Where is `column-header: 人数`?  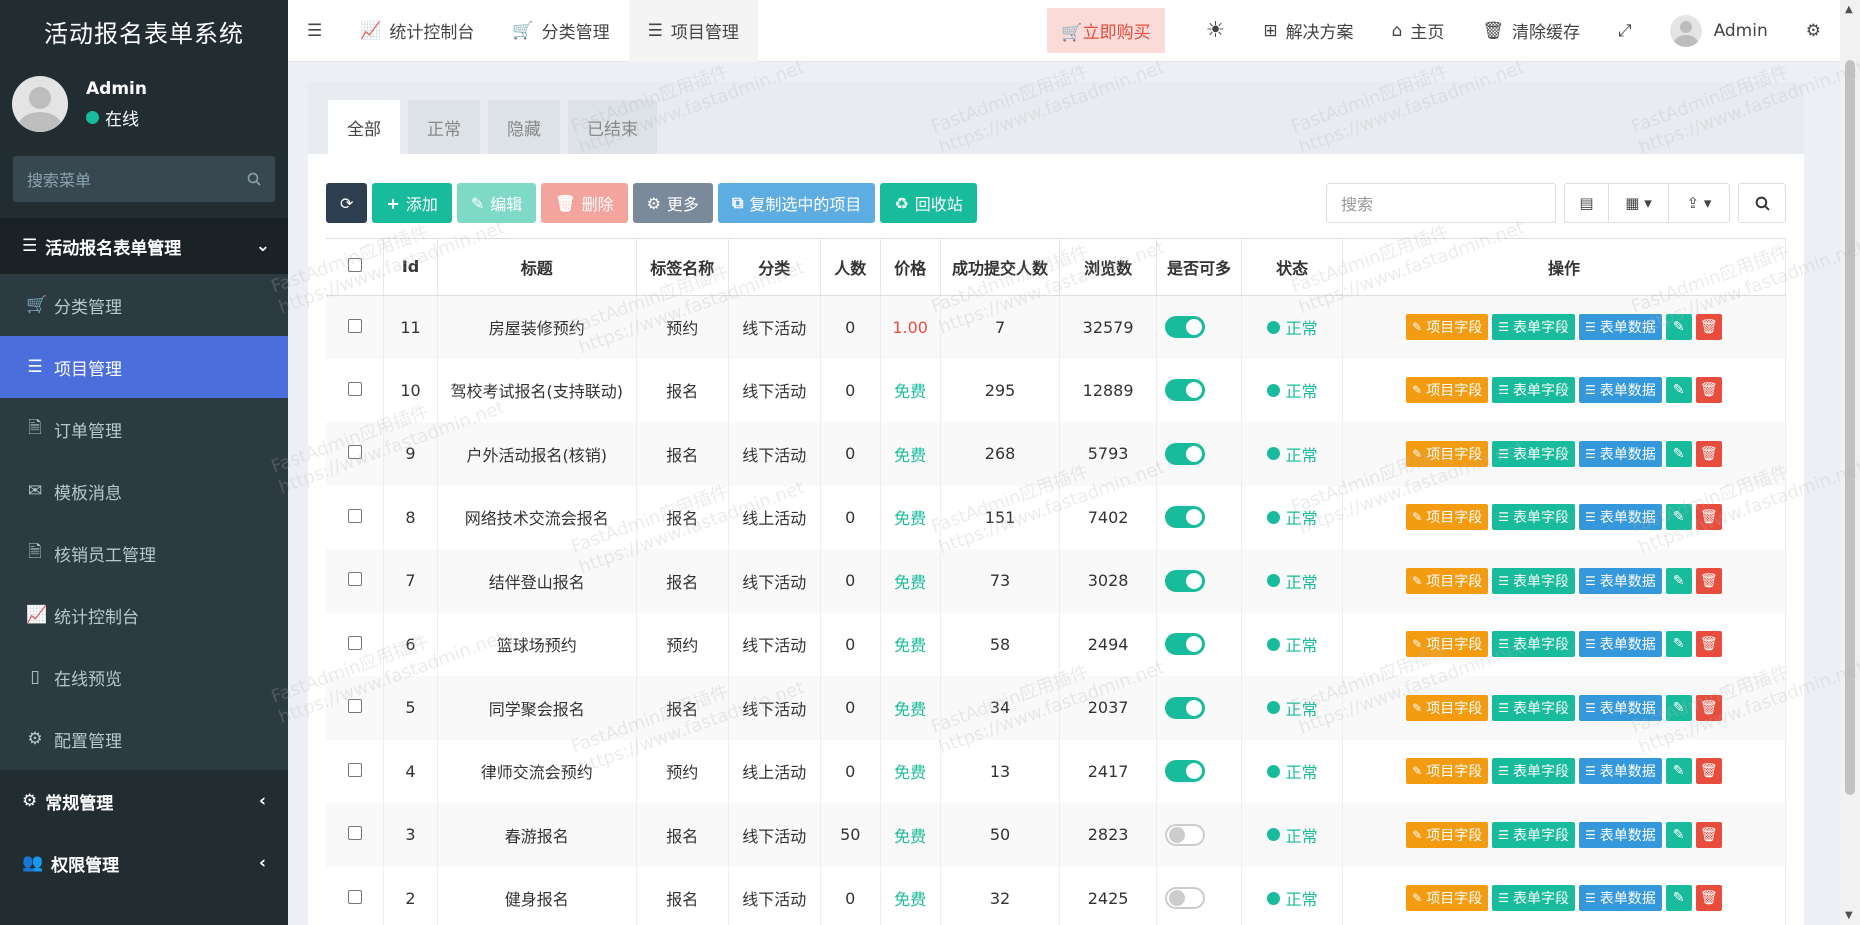 column-header: 人数 is located at coordinates (850, 267).